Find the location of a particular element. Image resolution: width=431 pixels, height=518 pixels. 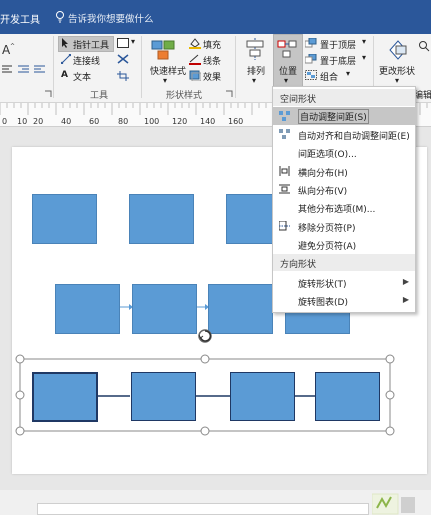

rectangle-tool-icon is located at coordinates (123, 43).